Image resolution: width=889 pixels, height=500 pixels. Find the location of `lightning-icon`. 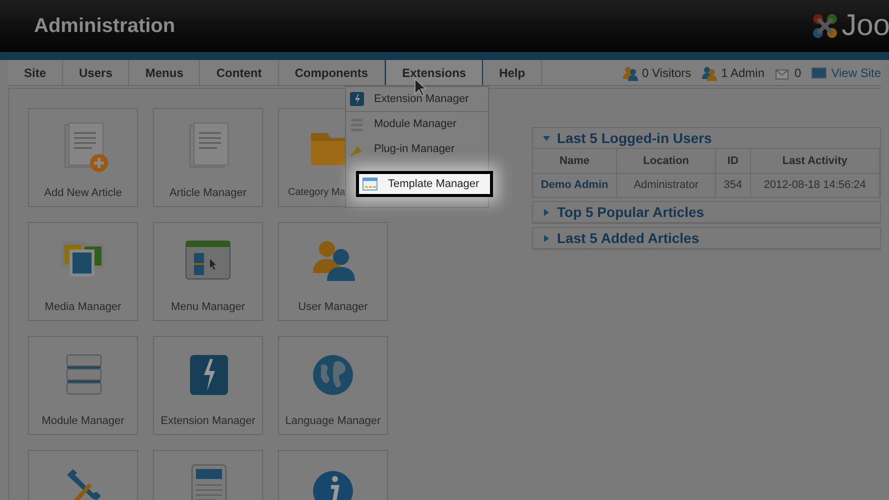

lightning-icon is located at coordinates (357, 99).